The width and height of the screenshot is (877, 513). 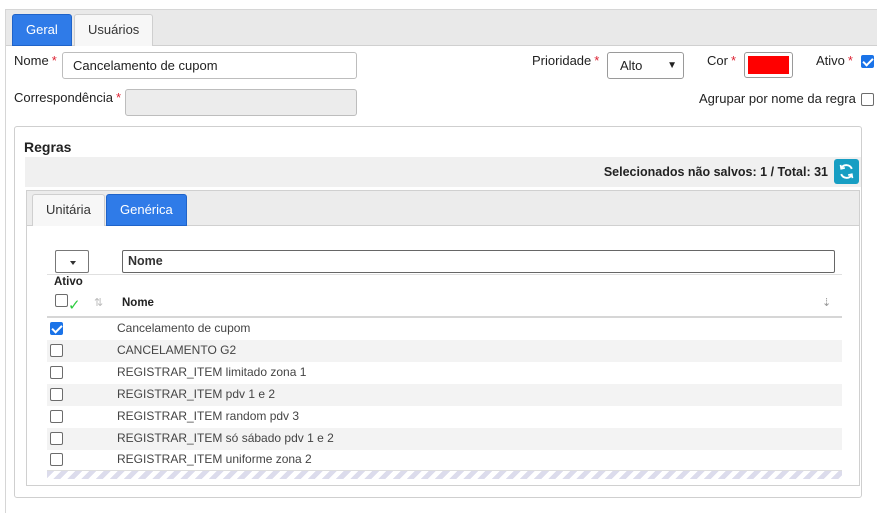 What do you see at coordinates (212, 372) in the screenshot?
I see `row-name: REGISTRAR_ITEM limitado zona 1` at bounding box center [212, 372].